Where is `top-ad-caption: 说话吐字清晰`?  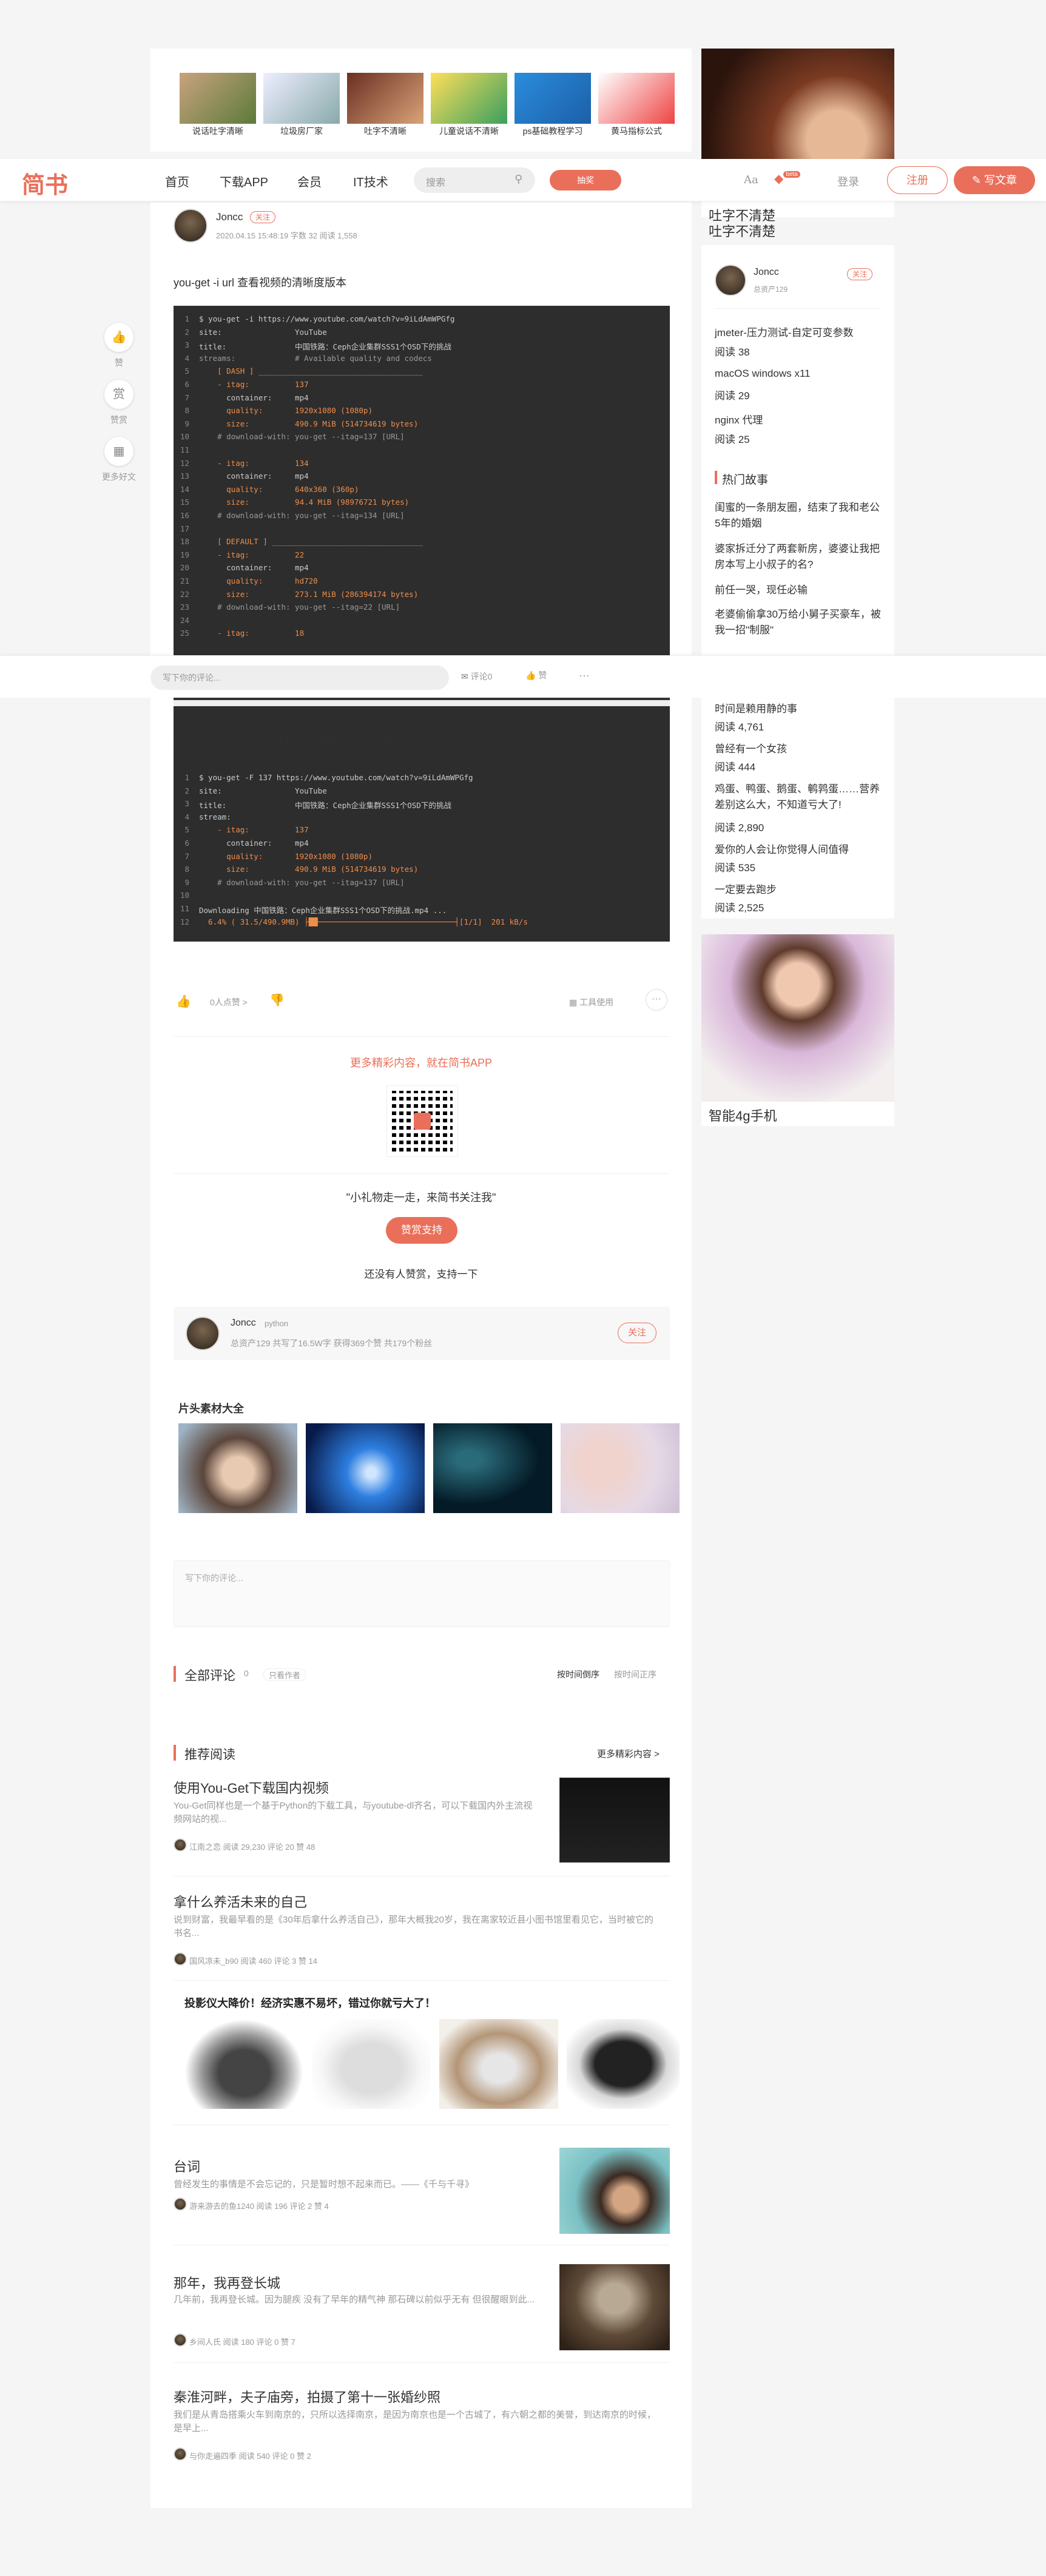 top-ad-caption: 说话吐字清晰 is located at coordinates (218, 131).